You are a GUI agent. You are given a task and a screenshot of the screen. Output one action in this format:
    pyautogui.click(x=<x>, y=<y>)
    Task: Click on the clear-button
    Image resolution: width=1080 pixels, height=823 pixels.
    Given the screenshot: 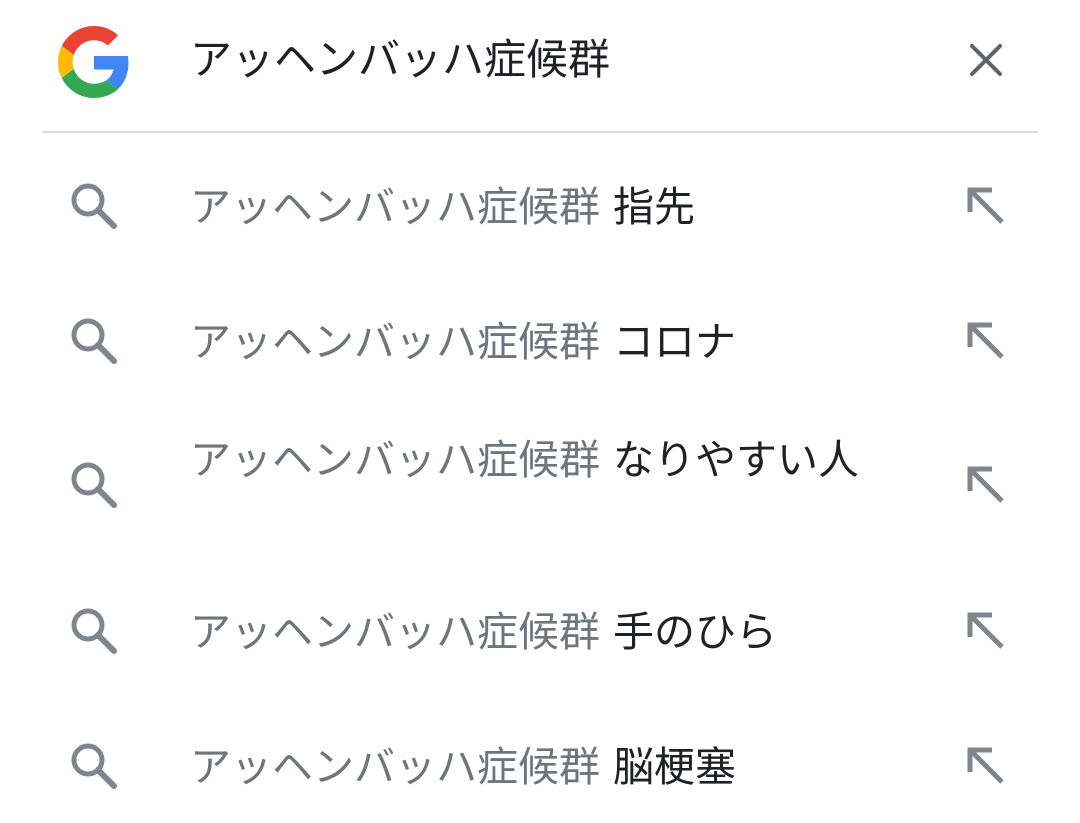 What is the action you would take?
    pyautogui.click(x=986, y=60)
    